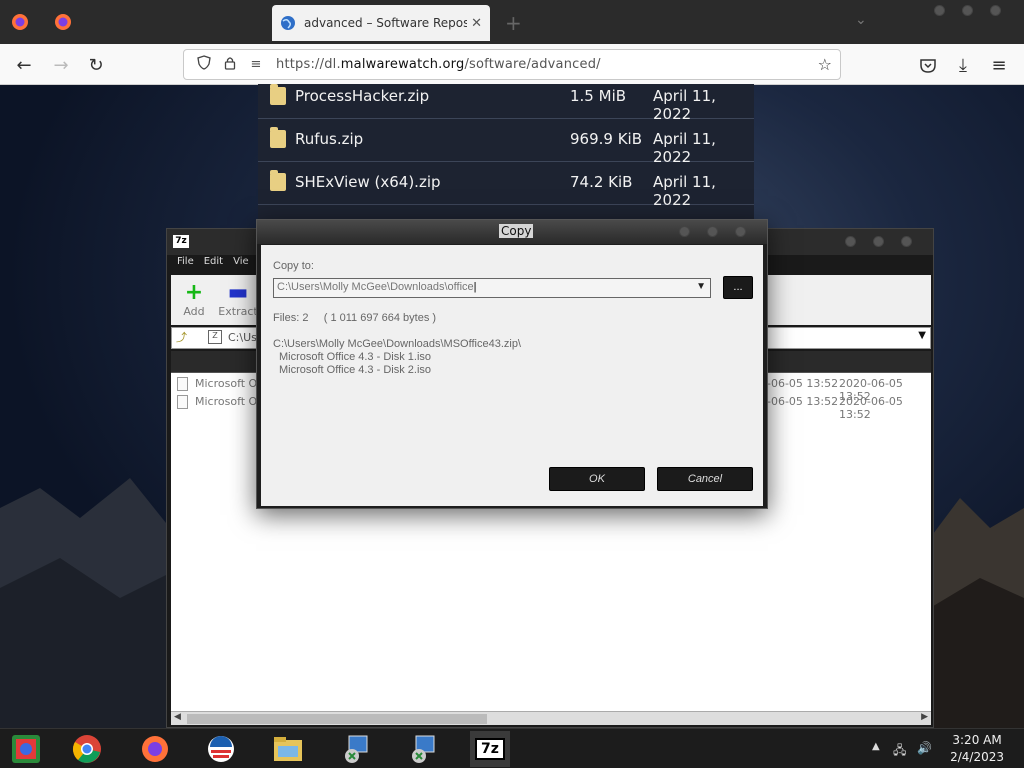 This screenshot has width=1024, height=768. I want to click on file-size: 74.2 KiB, so click(601, 182).